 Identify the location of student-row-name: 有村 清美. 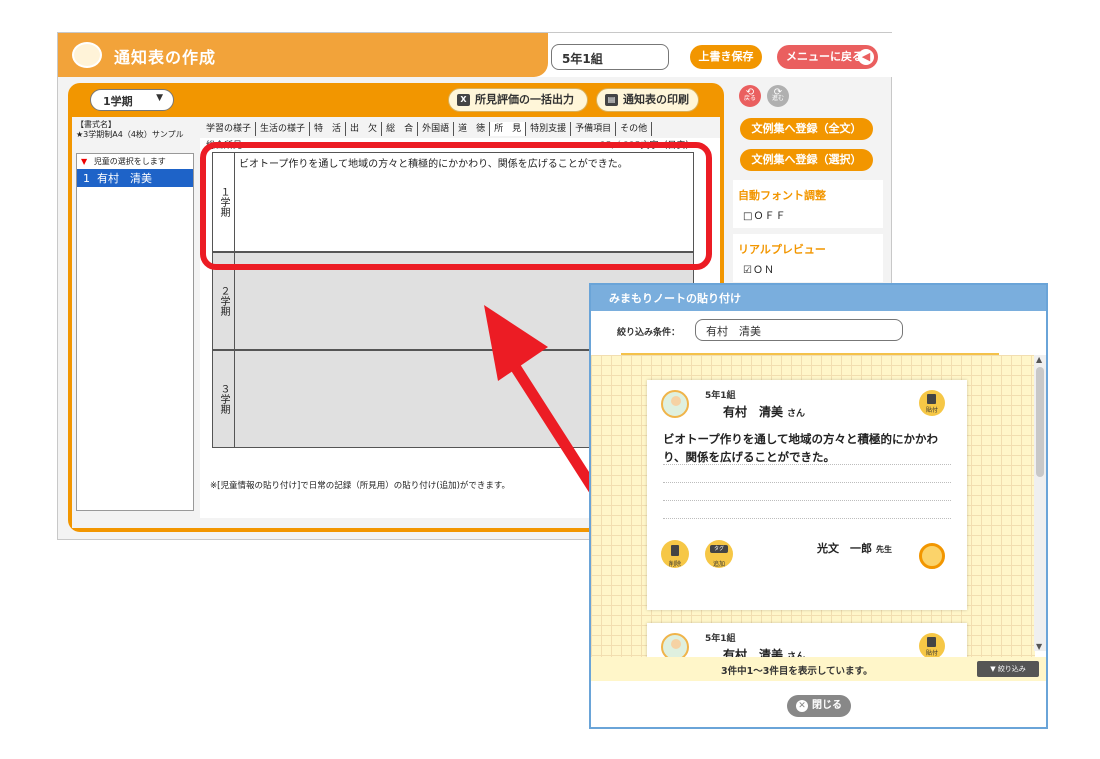
(124, 178).